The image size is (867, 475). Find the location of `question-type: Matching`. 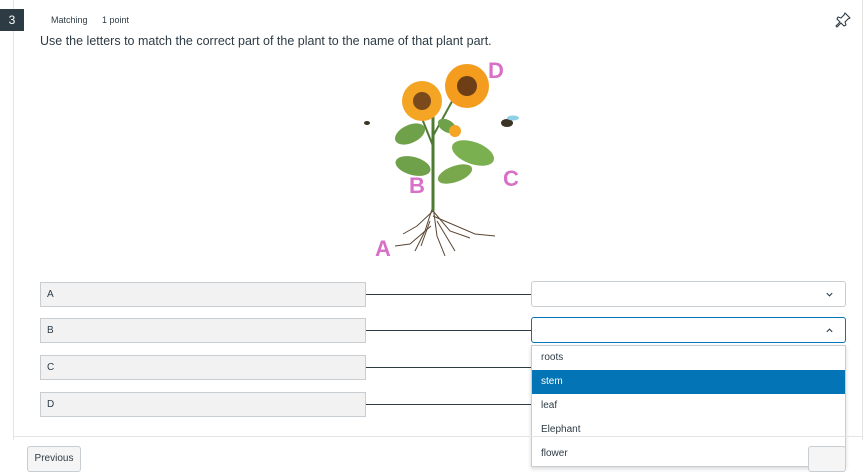

question-type: Matching is located at coordinates (69, 20).